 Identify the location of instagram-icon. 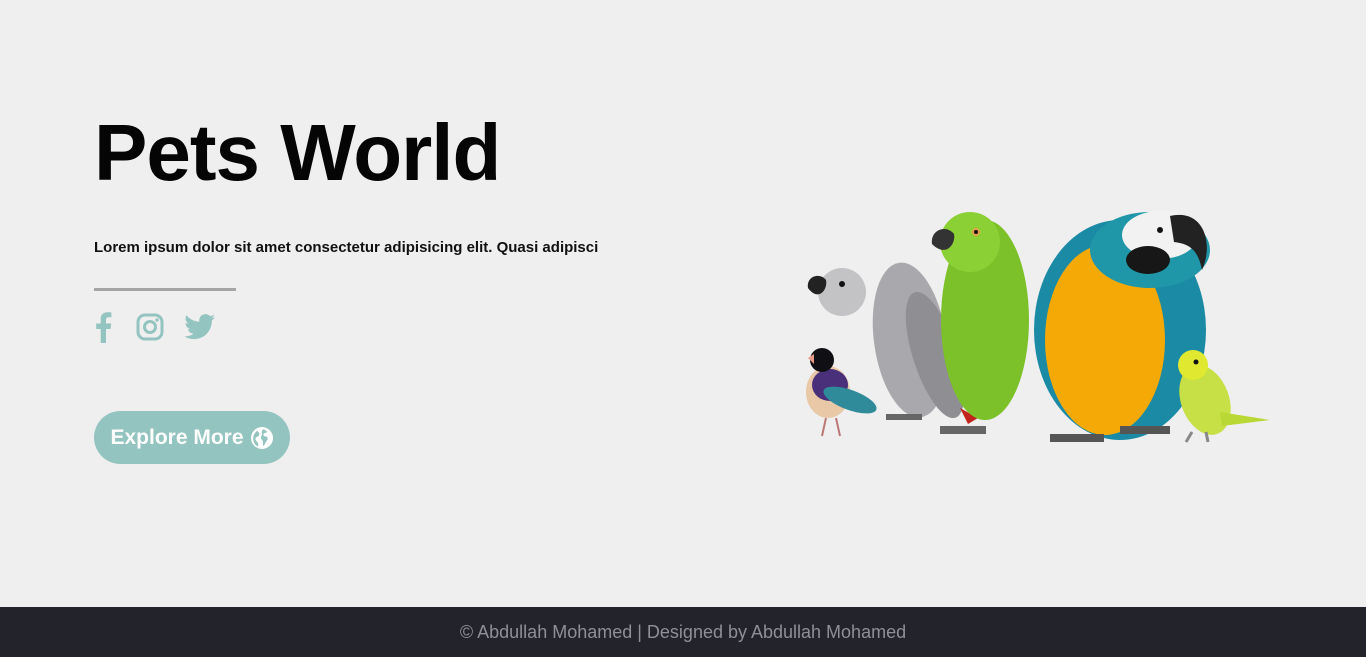
(150, 327).